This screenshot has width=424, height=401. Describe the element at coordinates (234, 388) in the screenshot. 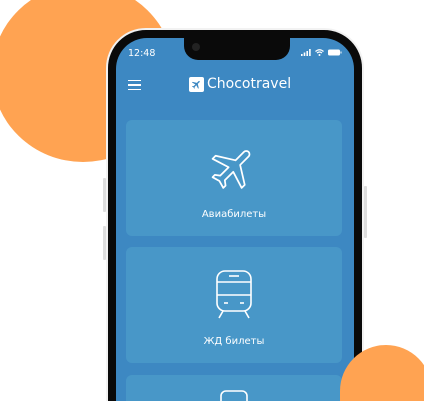

I see `card-bus` at that location.